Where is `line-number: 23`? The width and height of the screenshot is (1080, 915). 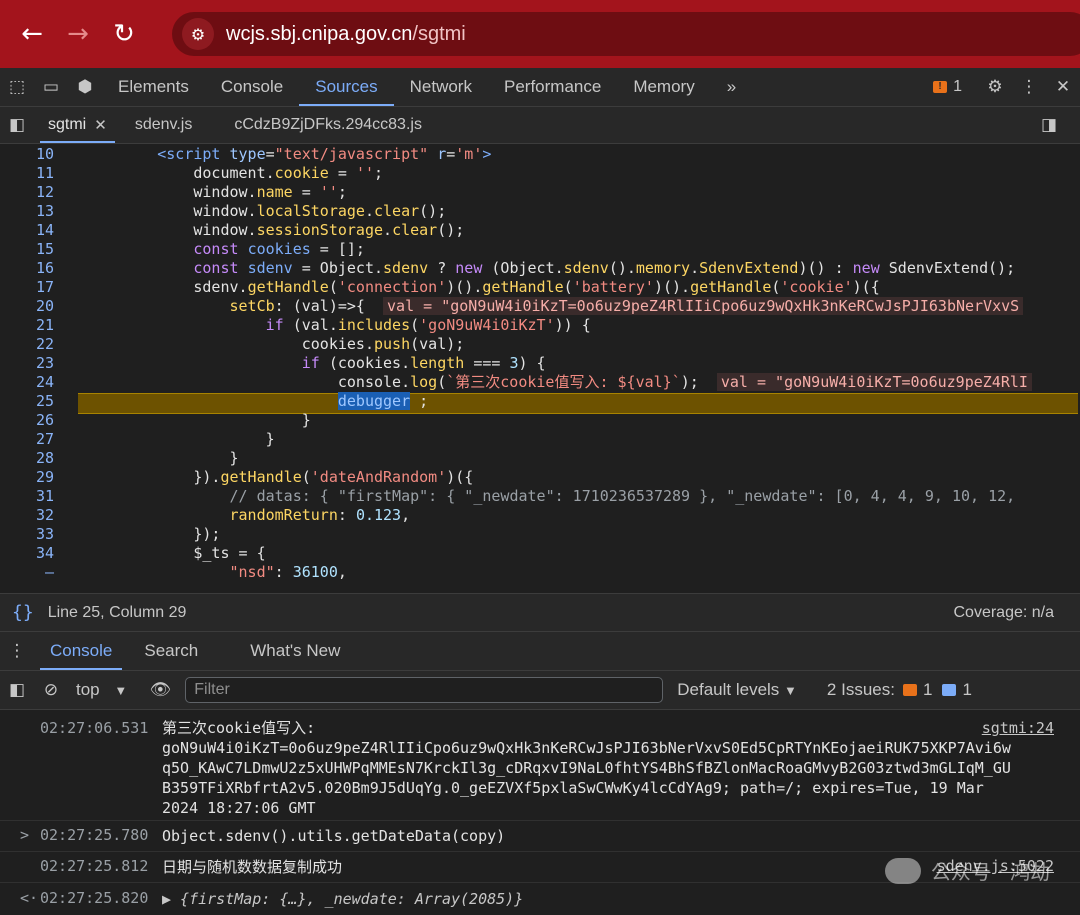
line-number: 23 is located at coordinates (44, 363).